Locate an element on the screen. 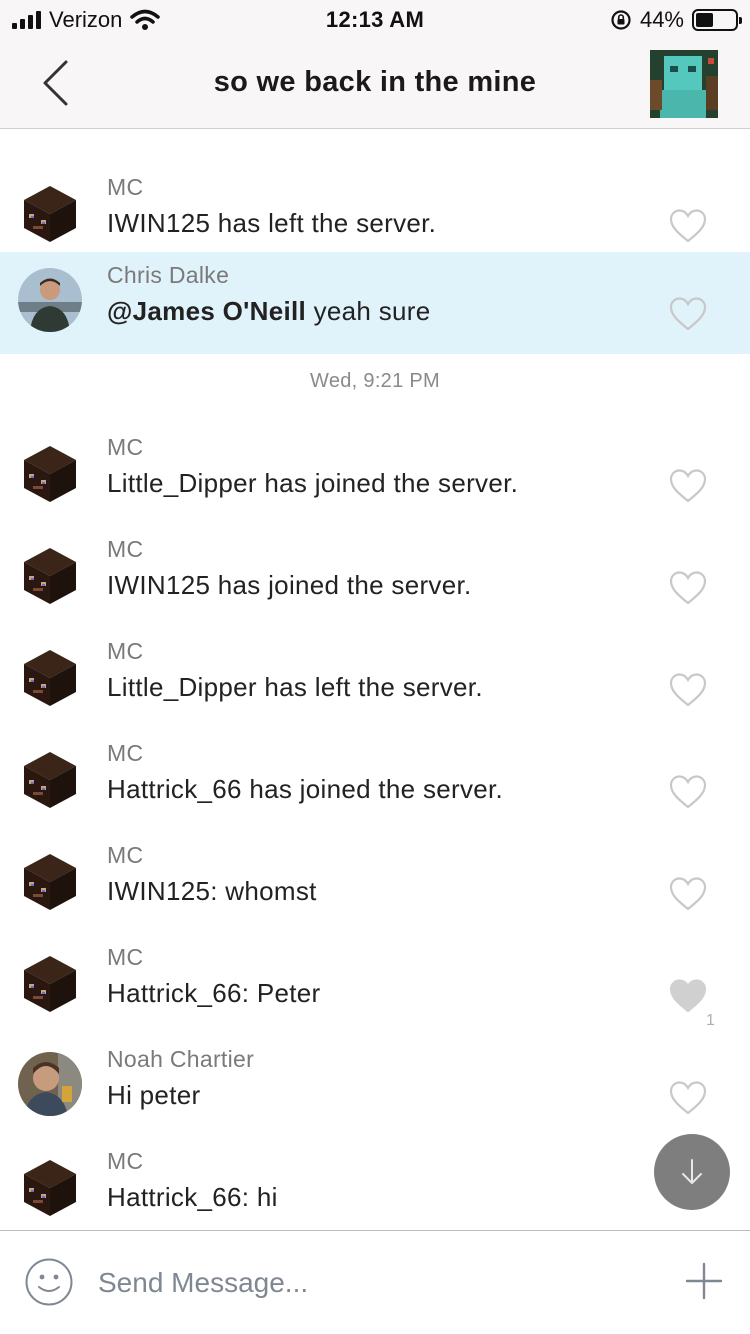 The image size is (750, 1334). message-row: MC Hattrick_66 has joined the server. is located at coordinates (375, 781).